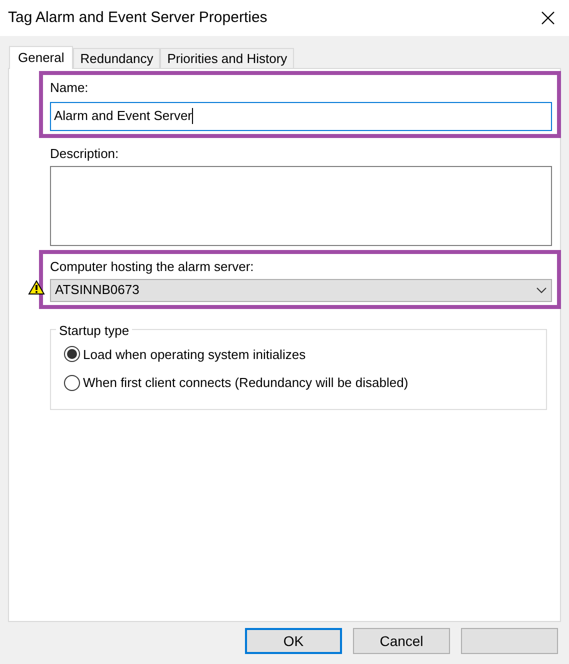 This screenshot has width=569, height=664. Describe the element at coordinates (301, 206) in the screenshot. I see `description-field` at that location.